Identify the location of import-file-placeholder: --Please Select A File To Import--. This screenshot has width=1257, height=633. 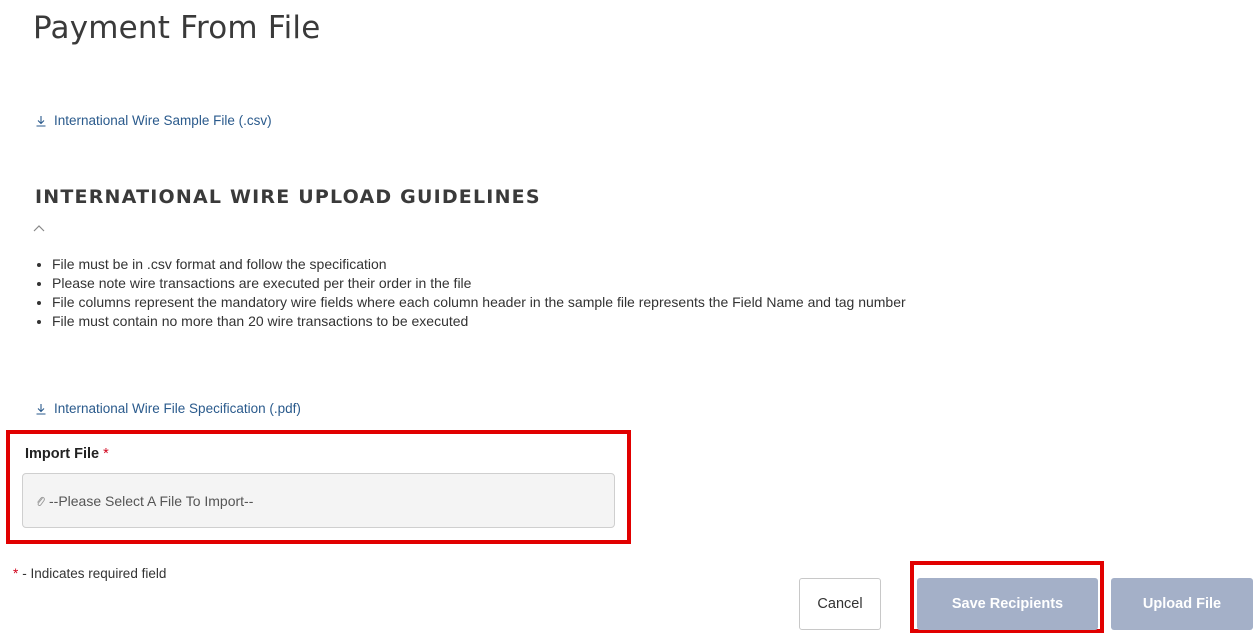
(151, 500).